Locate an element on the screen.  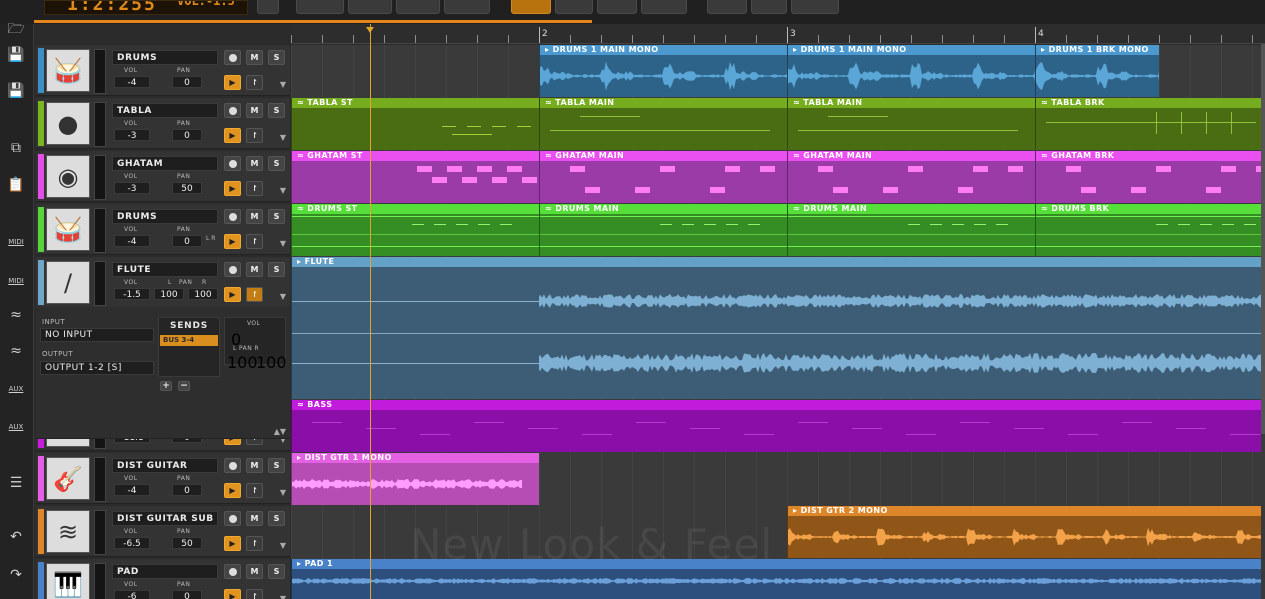
clip: ≈ GHATAM MAIN is located at coordinates (663, 177).